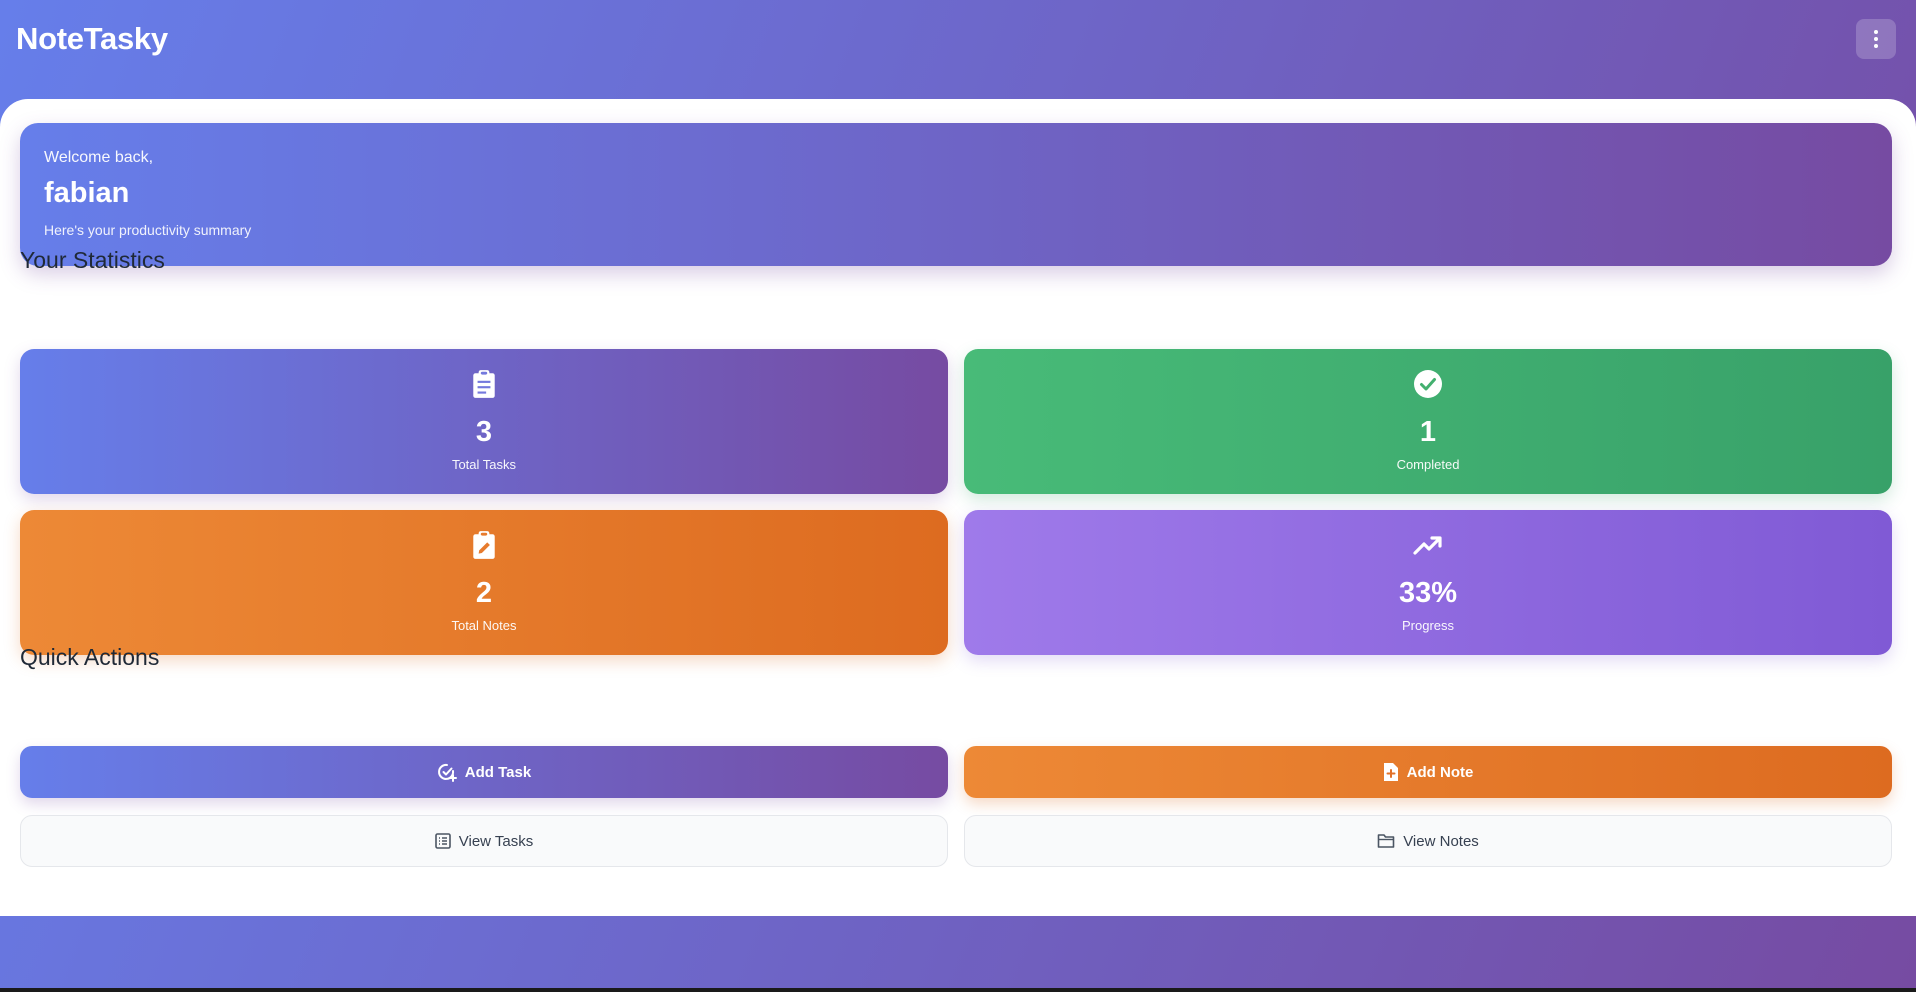 The height and width of the screenshot is (992, 1916). Describe the element at coordinates (958, 990) in the screenshot. I see `bottom-edge` at that location.